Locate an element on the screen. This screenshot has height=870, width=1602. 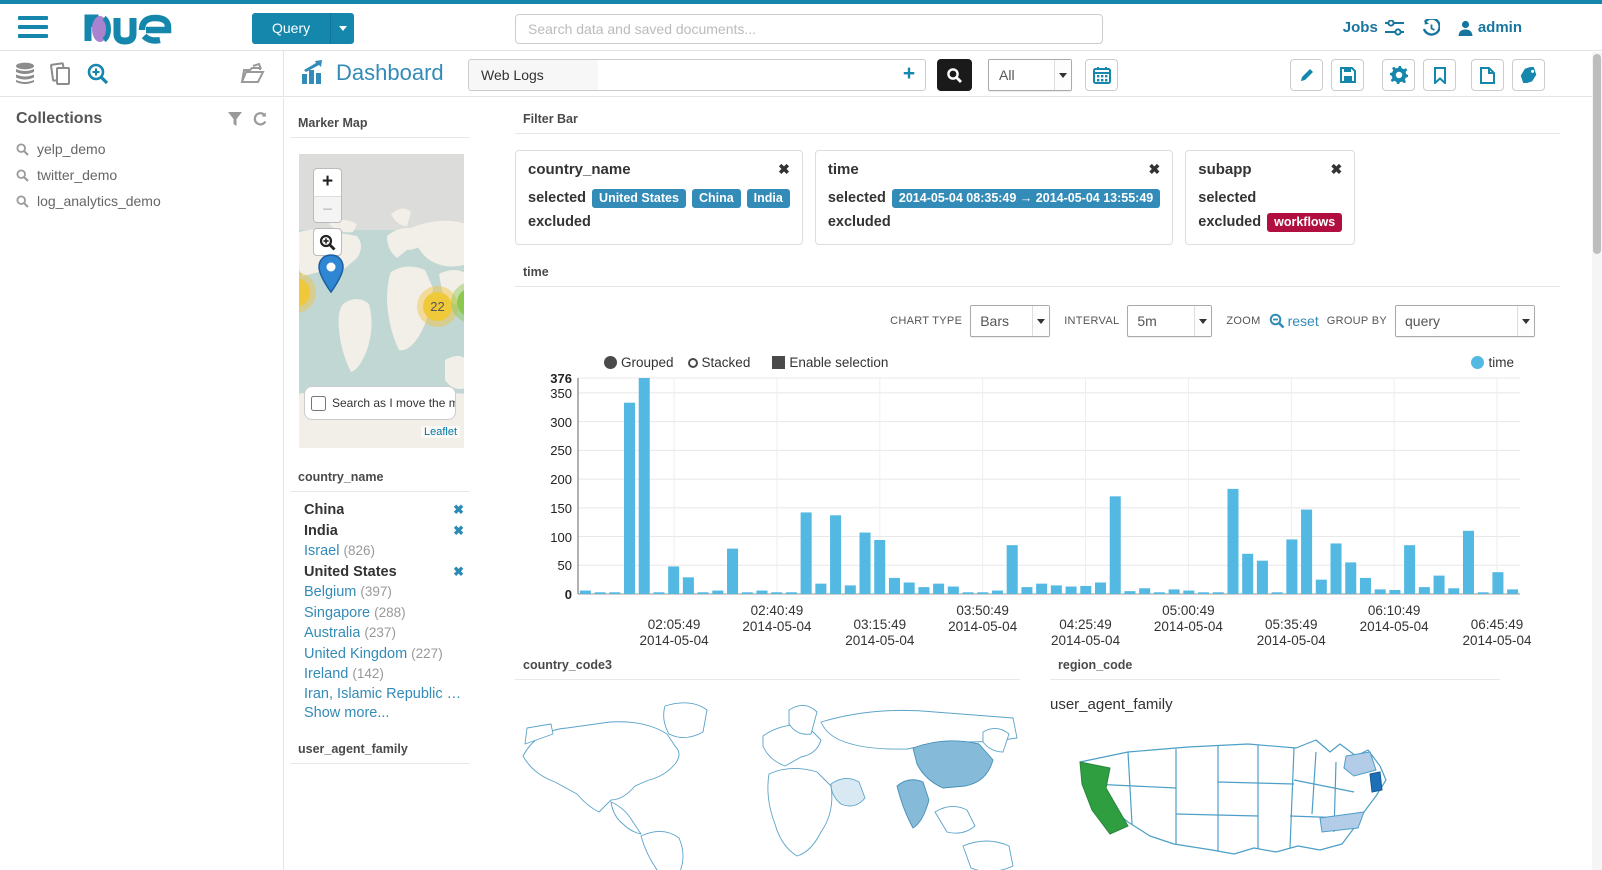
query-button-label: Query is located at coordinates (291, 28).